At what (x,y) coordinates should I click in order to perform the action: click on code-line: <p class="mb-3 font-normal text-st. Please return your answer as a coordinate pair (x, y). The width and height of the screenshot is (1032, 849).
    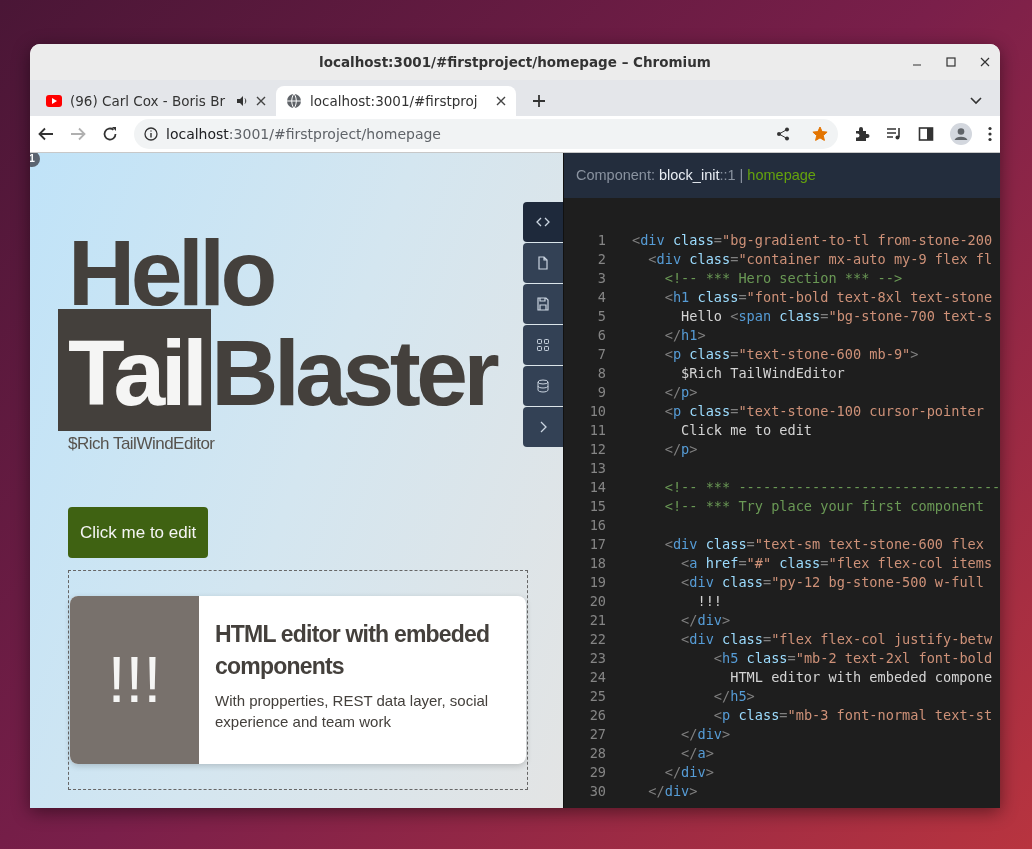
    Looking at the image, I should click on (852, 715).